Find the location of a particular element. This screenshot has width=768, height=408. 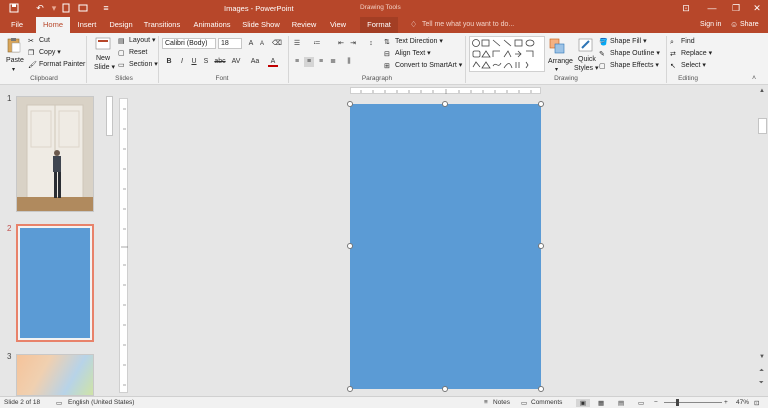

align-left-icon: ≡ is located at coordinates (297, 62).